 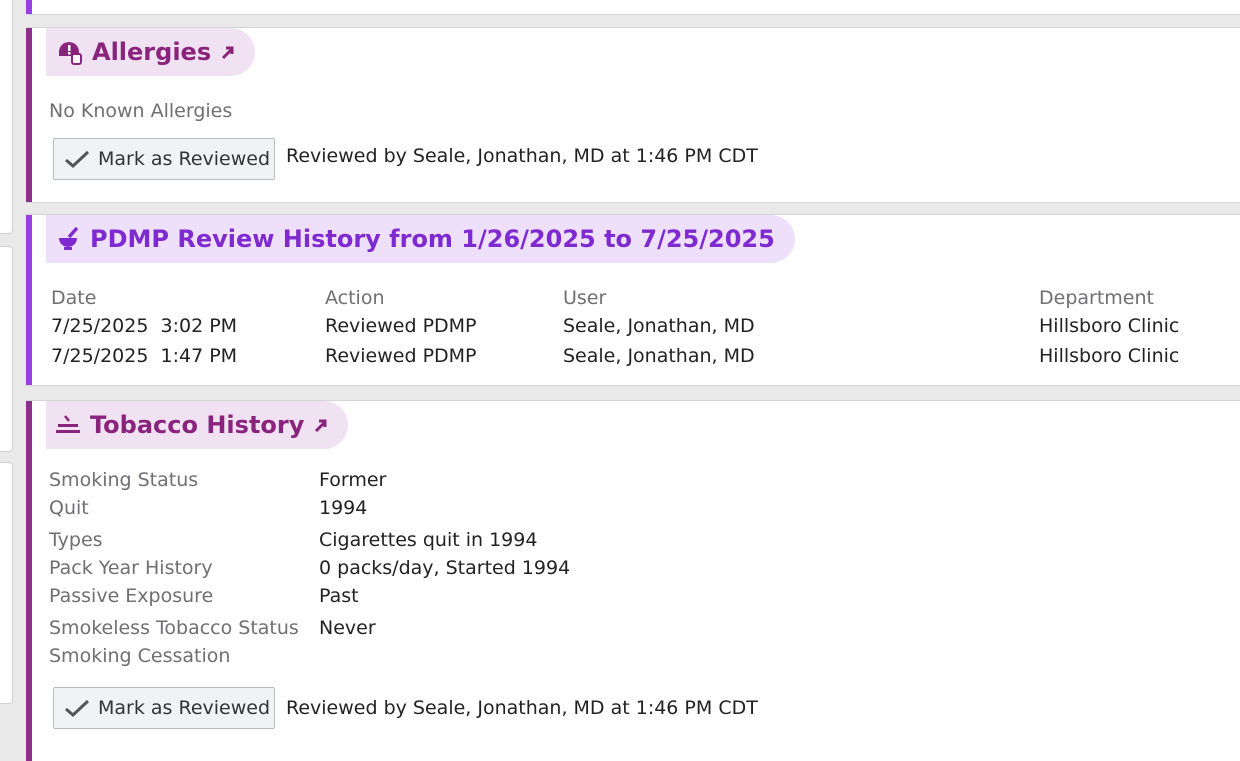 I want to click on section-title: Allergies, so click(x=152, y=52).